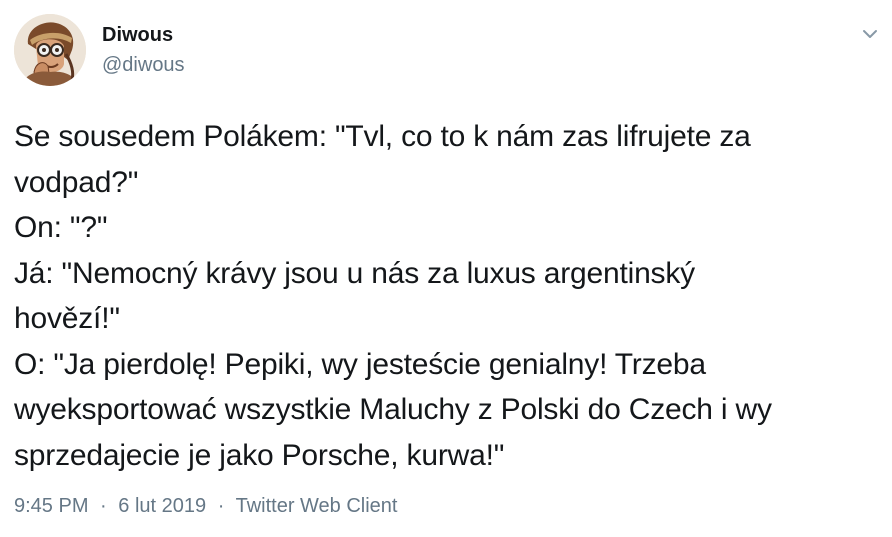  I want to click on more-menu-button, so click(870, 34).